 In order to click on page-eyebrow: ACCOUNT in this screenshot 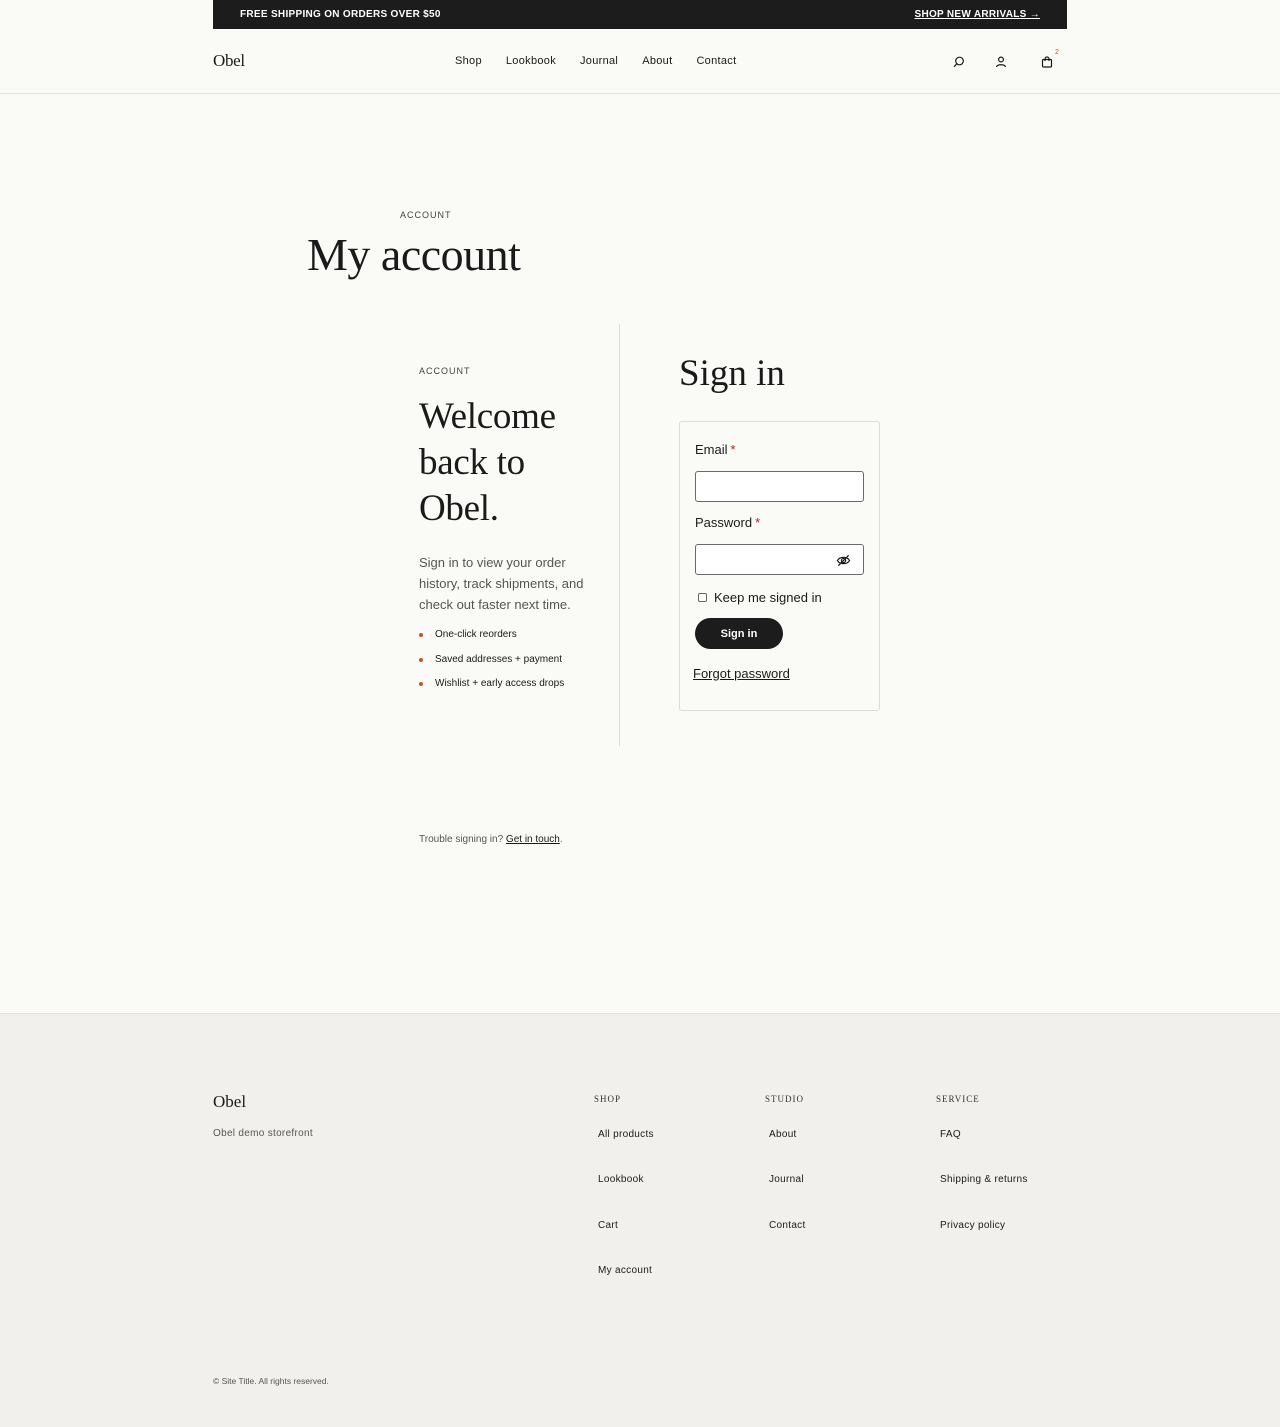, I will do `click(426, 215)`.